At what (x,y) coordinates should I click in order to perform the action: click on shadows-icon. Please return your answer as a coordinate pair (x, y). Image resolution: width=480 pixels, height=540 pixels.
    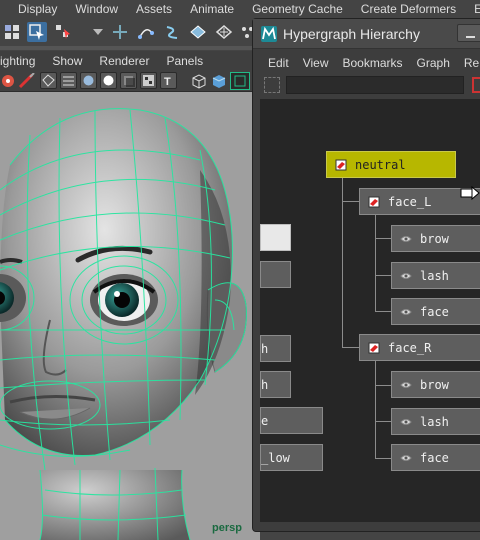
    Looking at the image, I should click on (128, 80).